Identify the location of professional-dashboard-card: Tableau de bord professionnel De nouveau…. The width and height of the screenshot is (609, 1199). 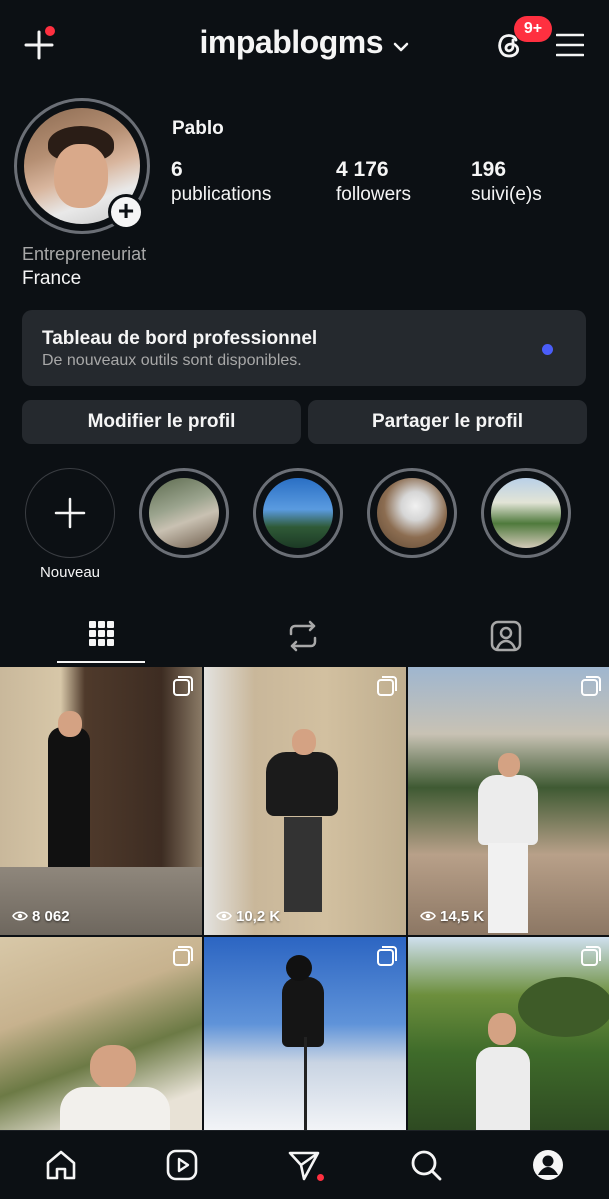
(304, 348).